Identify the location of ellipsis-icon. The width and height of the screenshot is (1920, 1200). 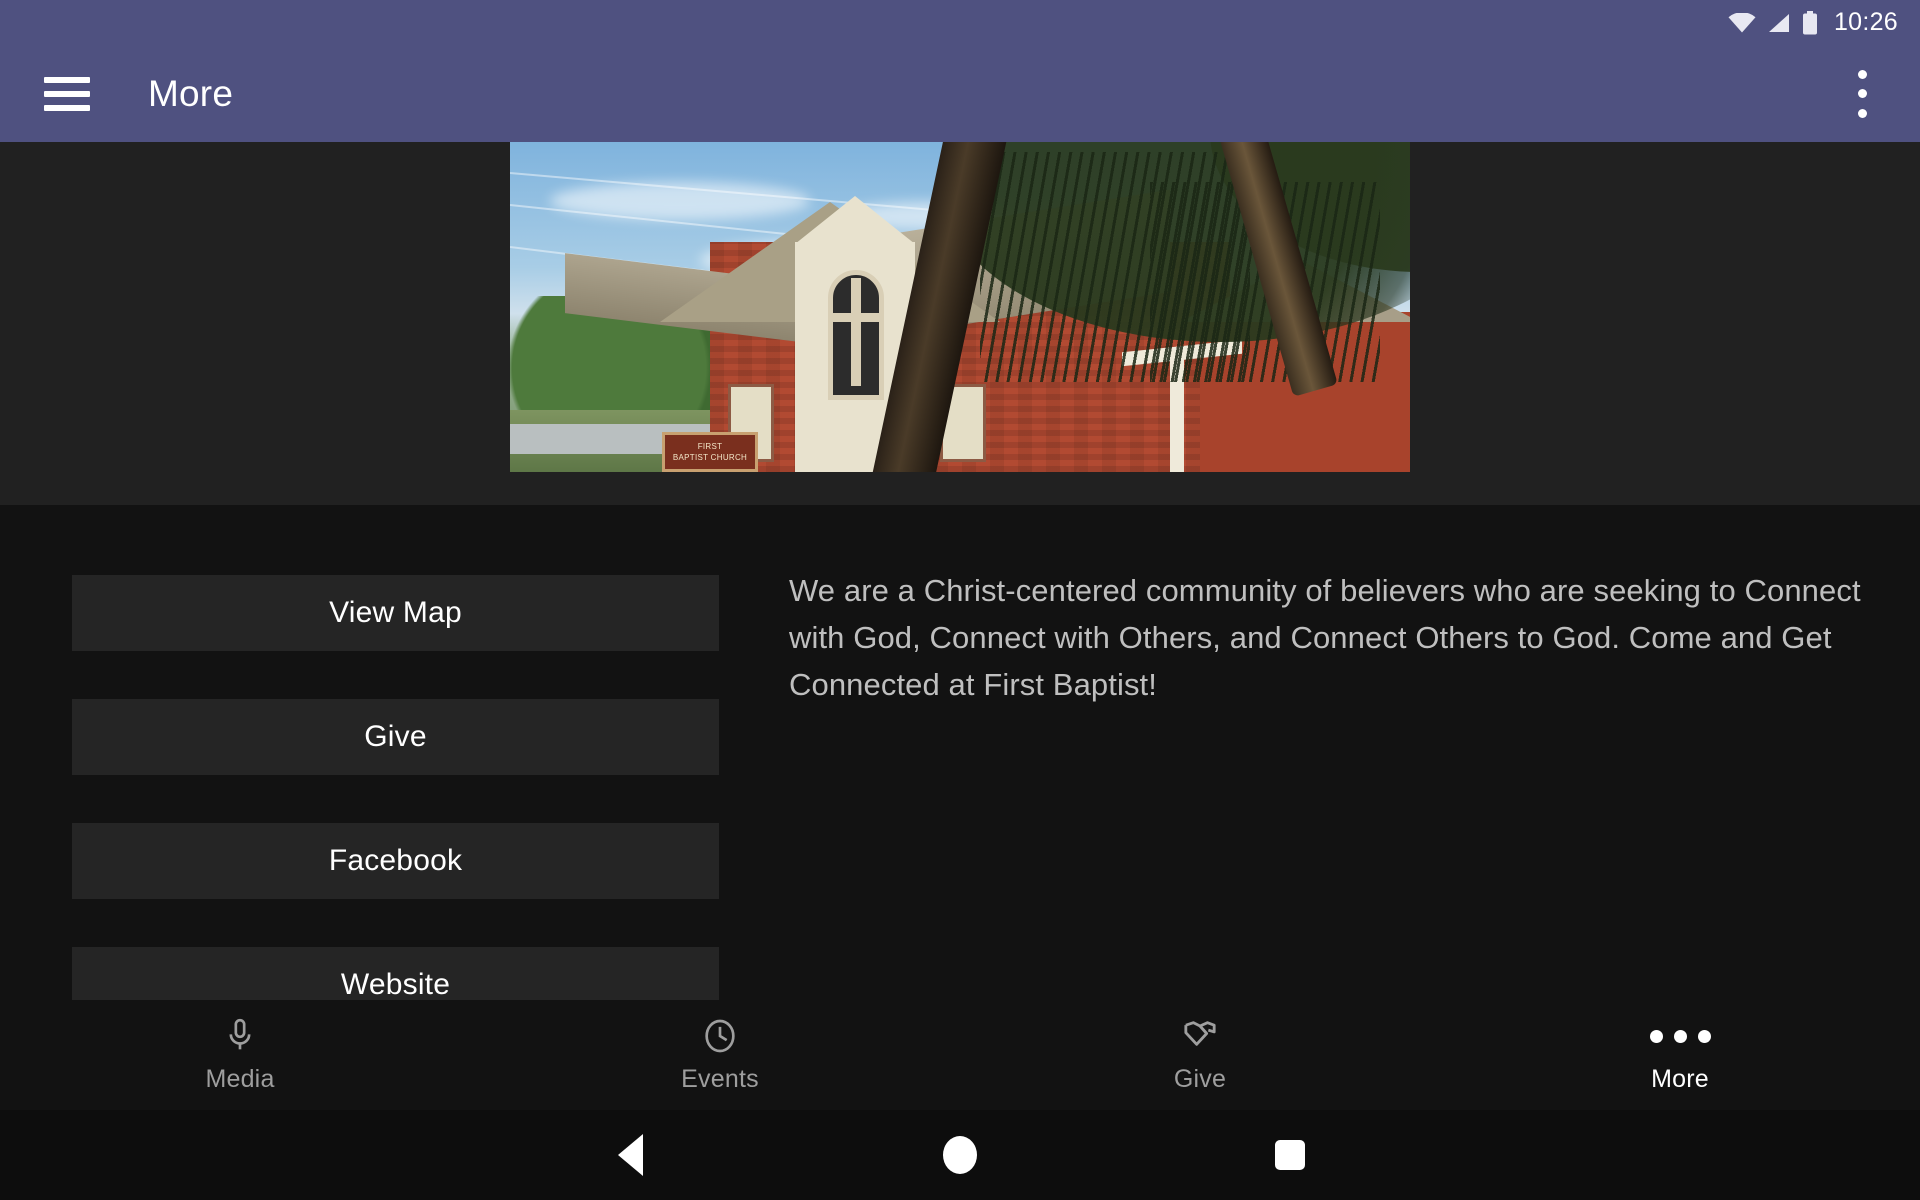
(1680, 1036).